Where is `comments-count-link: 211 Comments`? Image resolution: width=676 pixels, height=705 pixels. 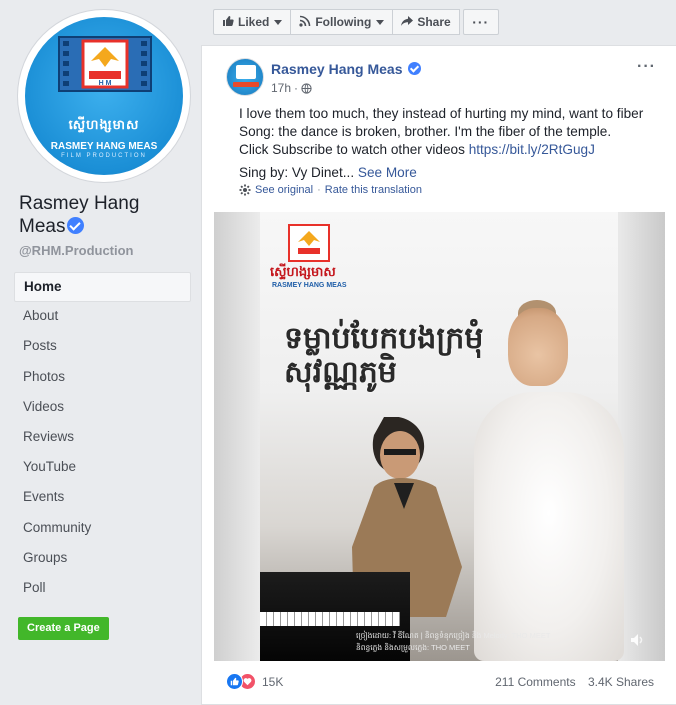 comments-count-link: 211 Comments is located at coordinates (535, 682).